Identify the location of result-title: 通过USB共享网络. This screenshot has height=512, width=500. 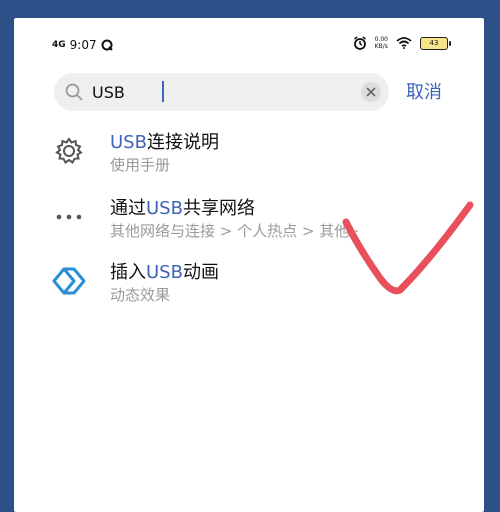
(182, 208).